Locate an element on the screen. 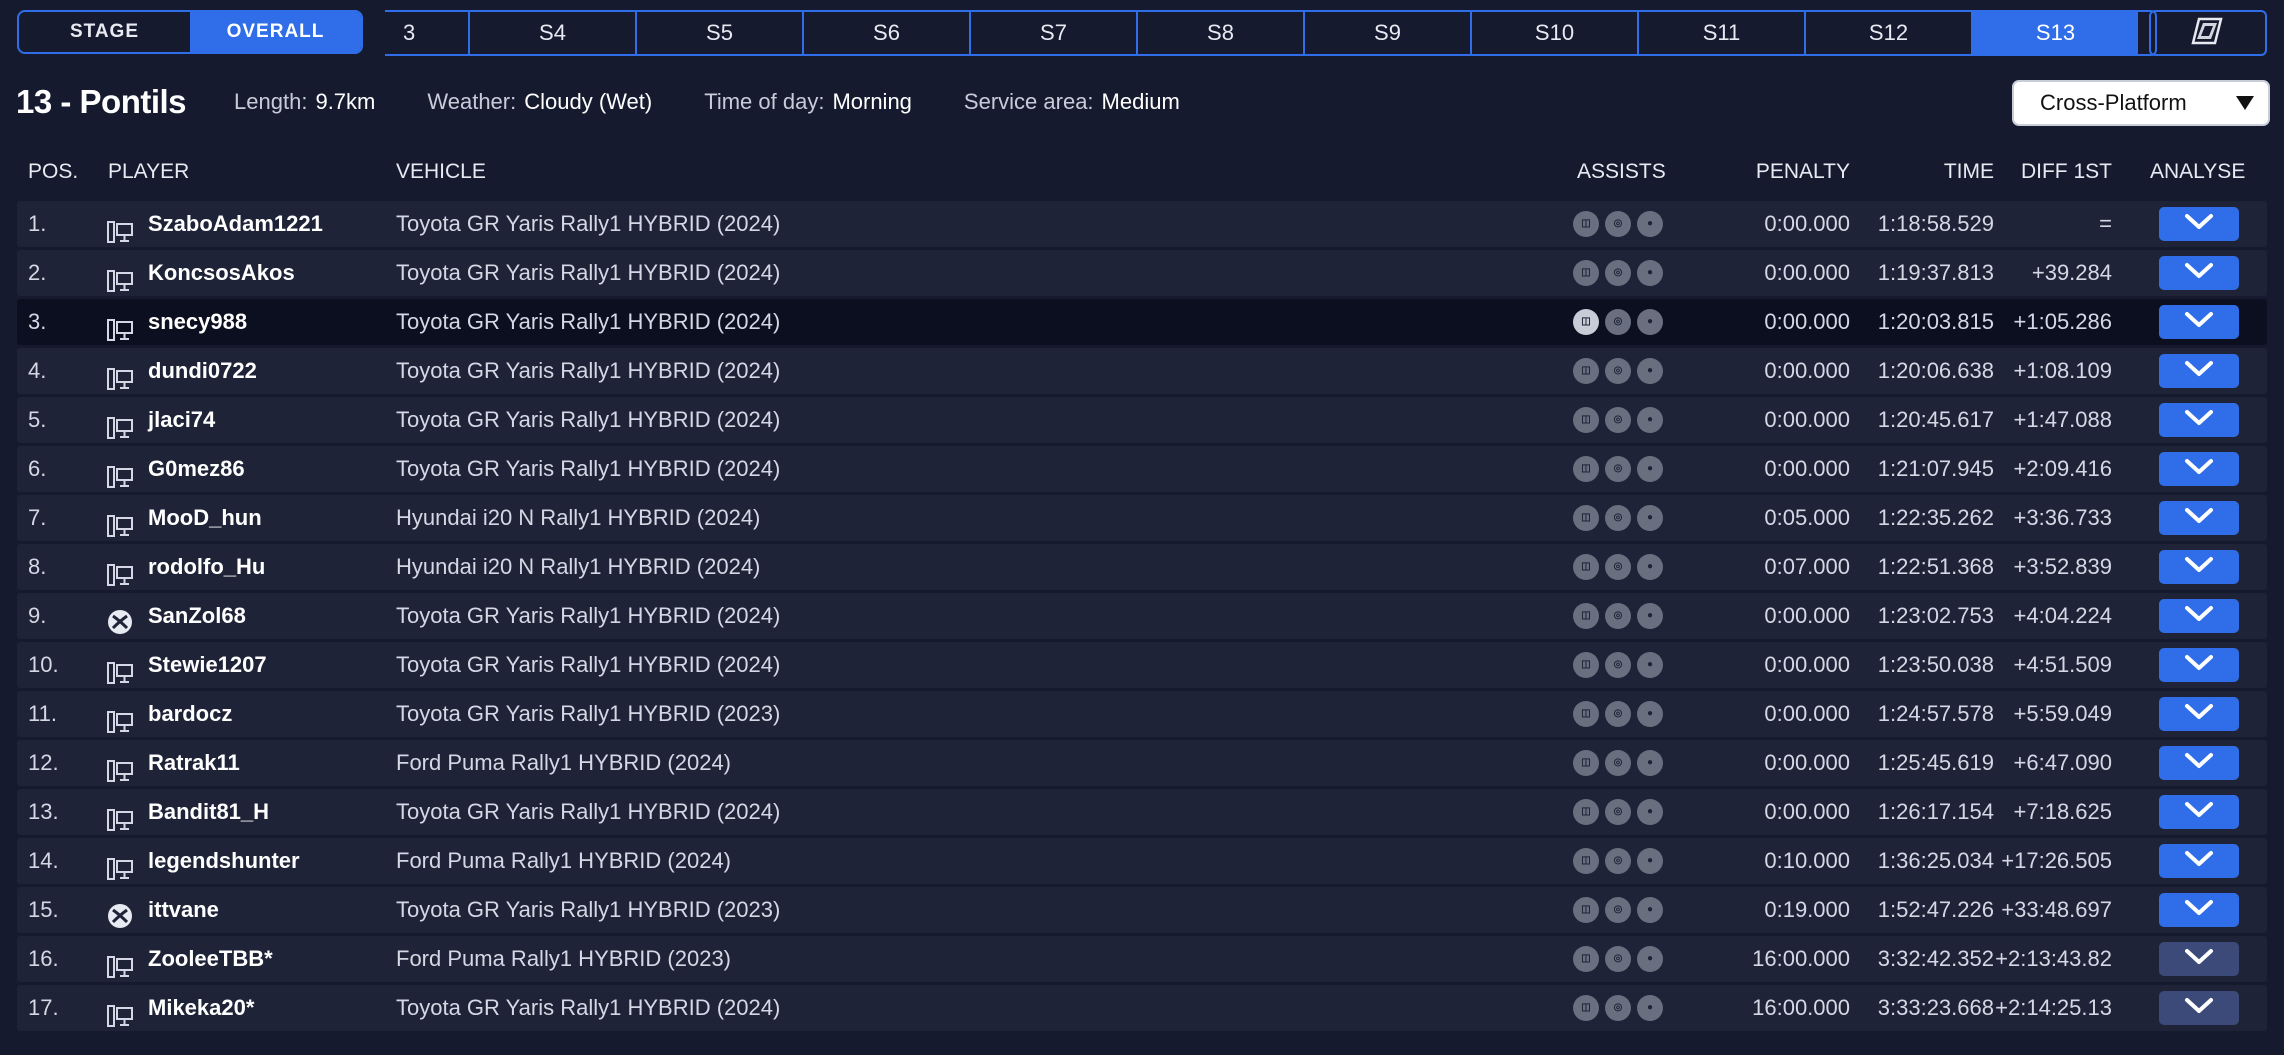 The image size is (2284, 1055). row-position: 10. is located at coordinates (43, 664).